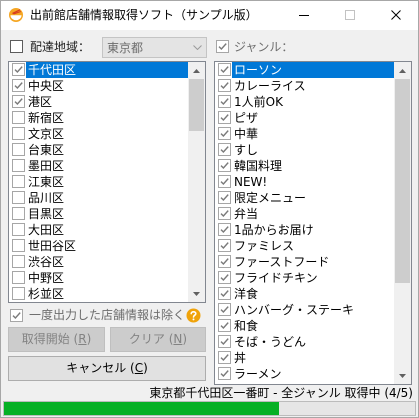 This screenshot has width=419, height=418. Describe the element at coordinates (98, 198) in the screenshot. I see `list-item: 品川区` at that location.